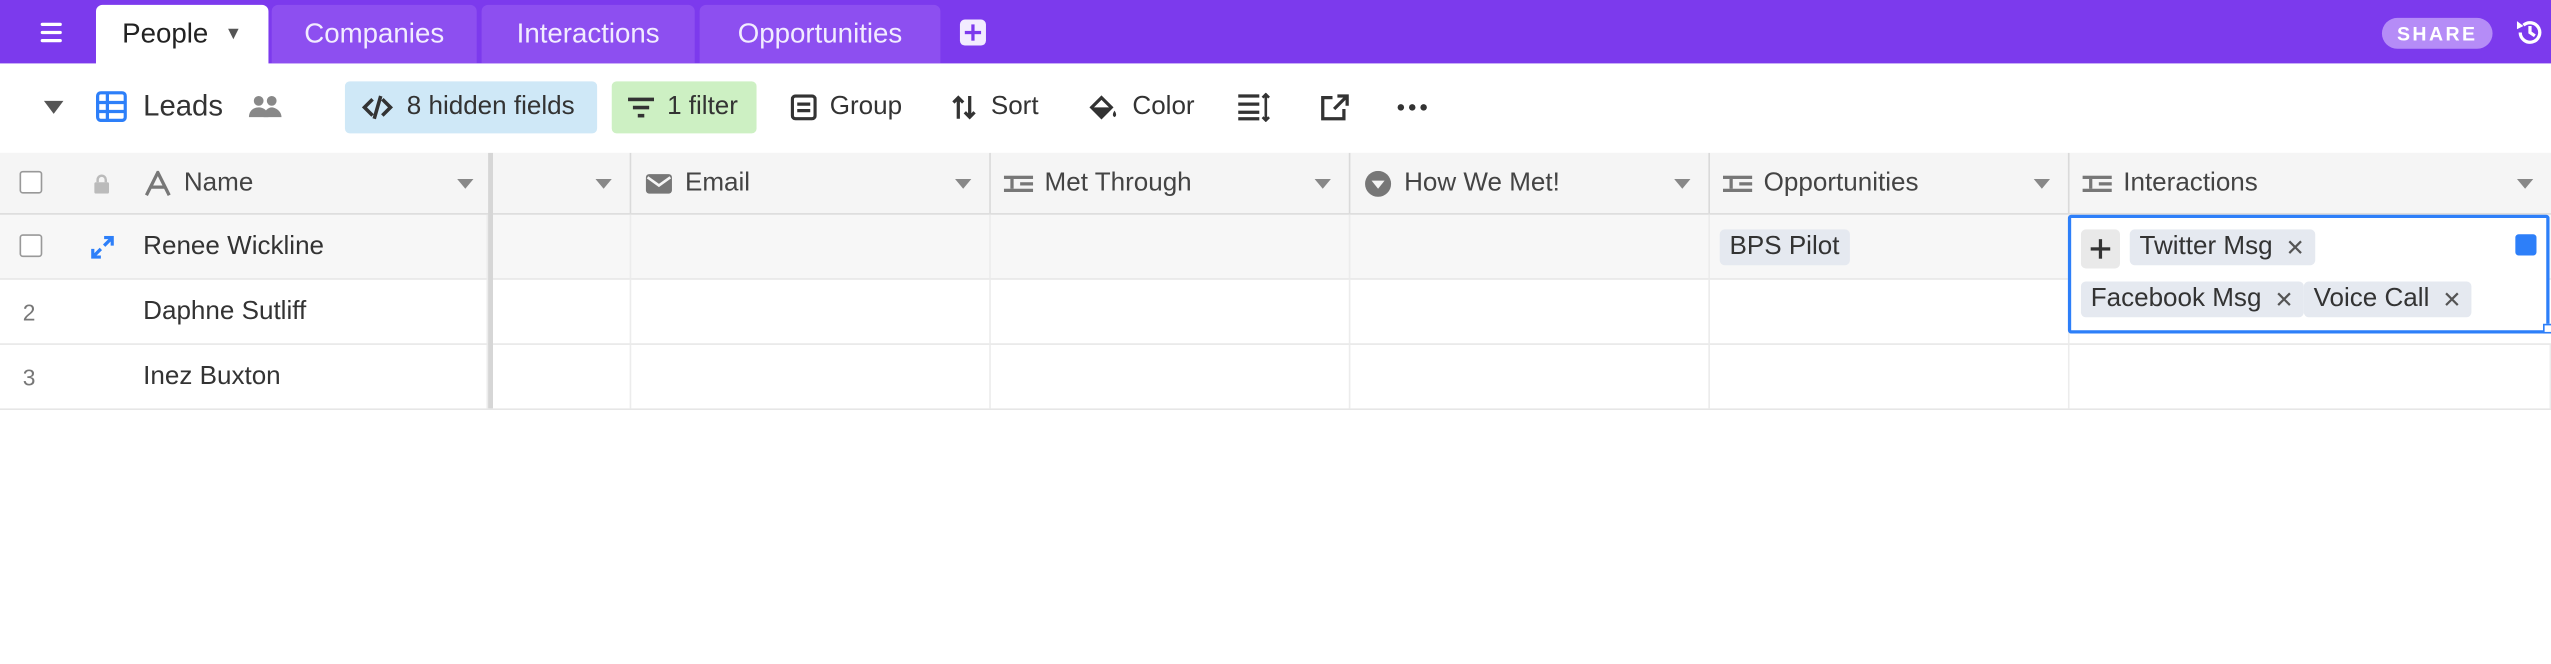  What do you see at coordinates (2310, 376) in the screenshot?
I see `interactions-cell` at bounding box center [2310, 376].